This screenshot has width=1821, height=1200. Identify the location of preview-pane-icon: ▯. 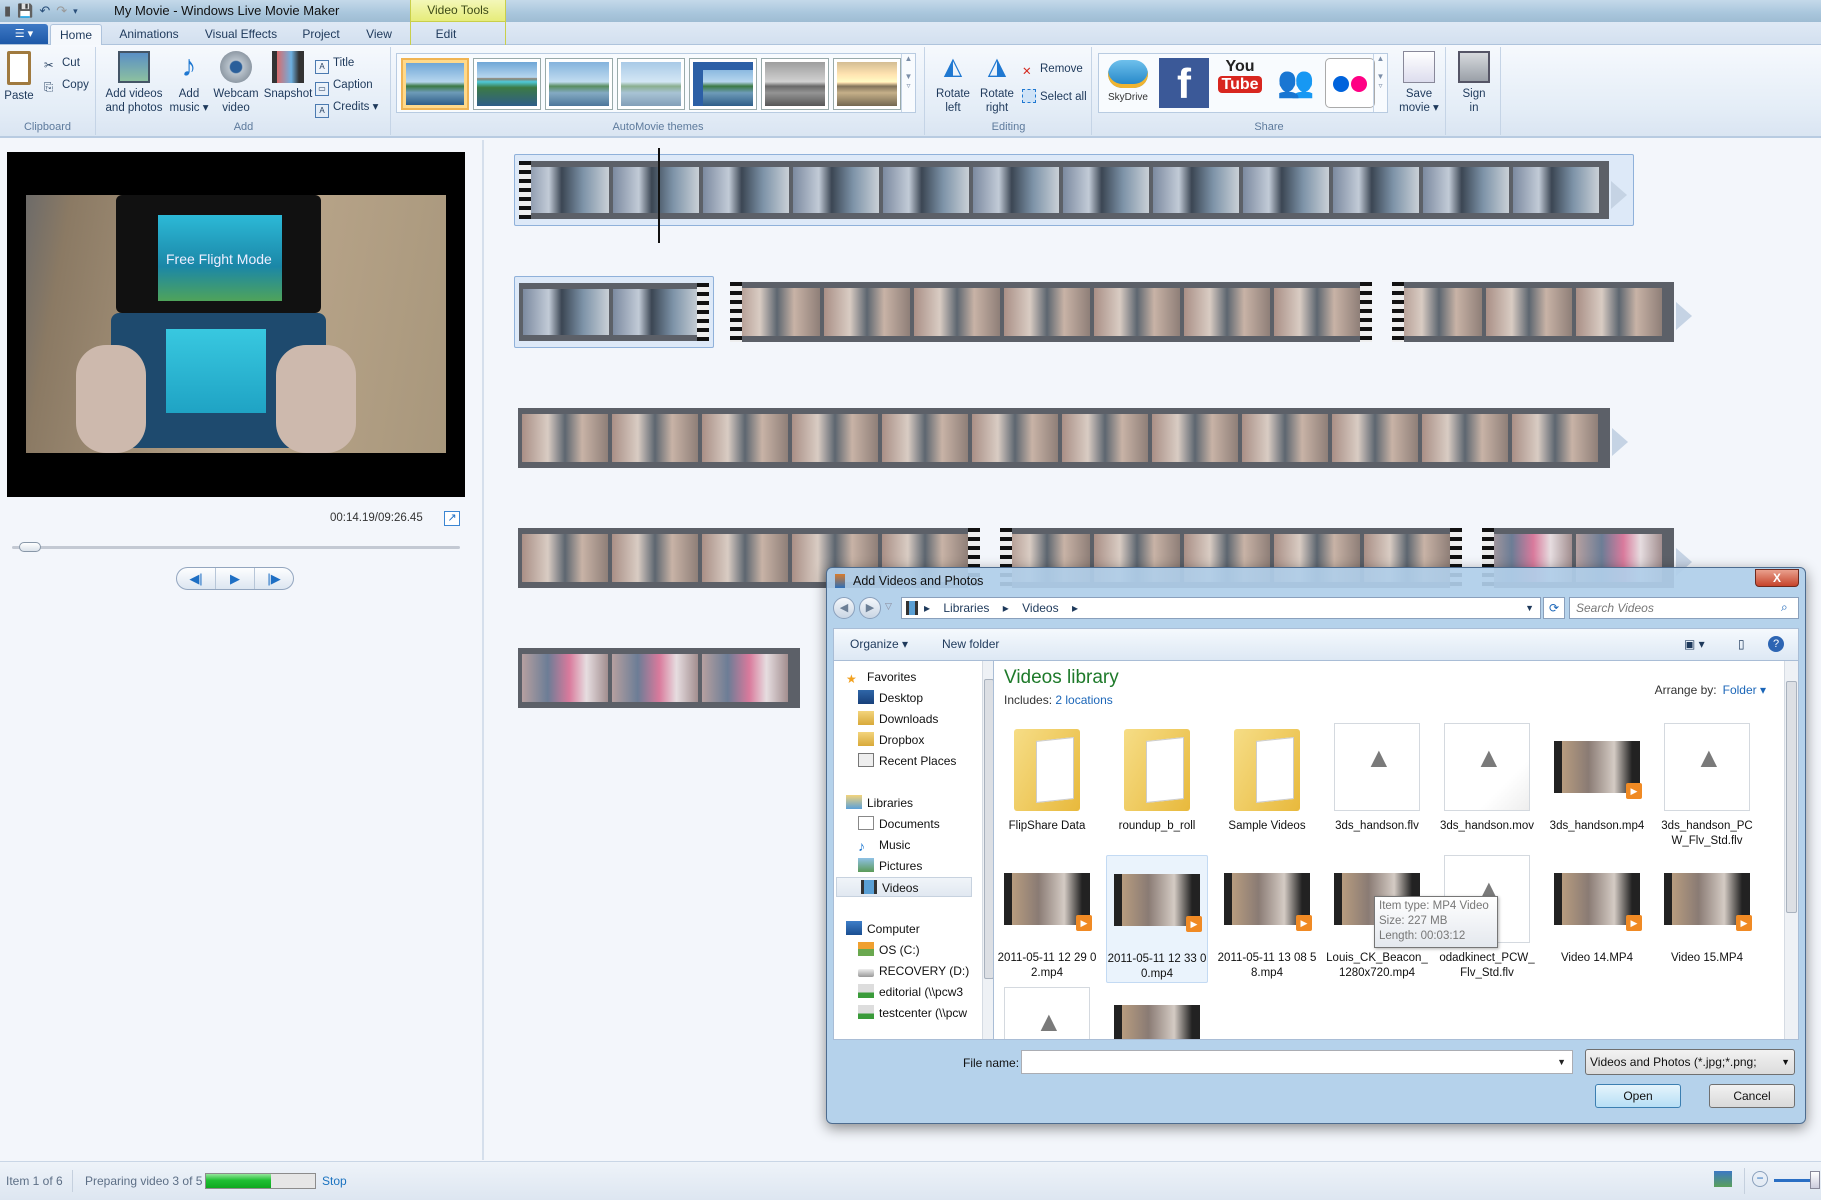
(1741, 644).